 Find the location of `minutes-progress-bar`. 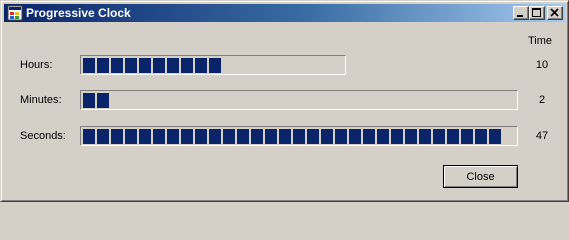

minutes-progress-bar is located at coordinates (299, 100).